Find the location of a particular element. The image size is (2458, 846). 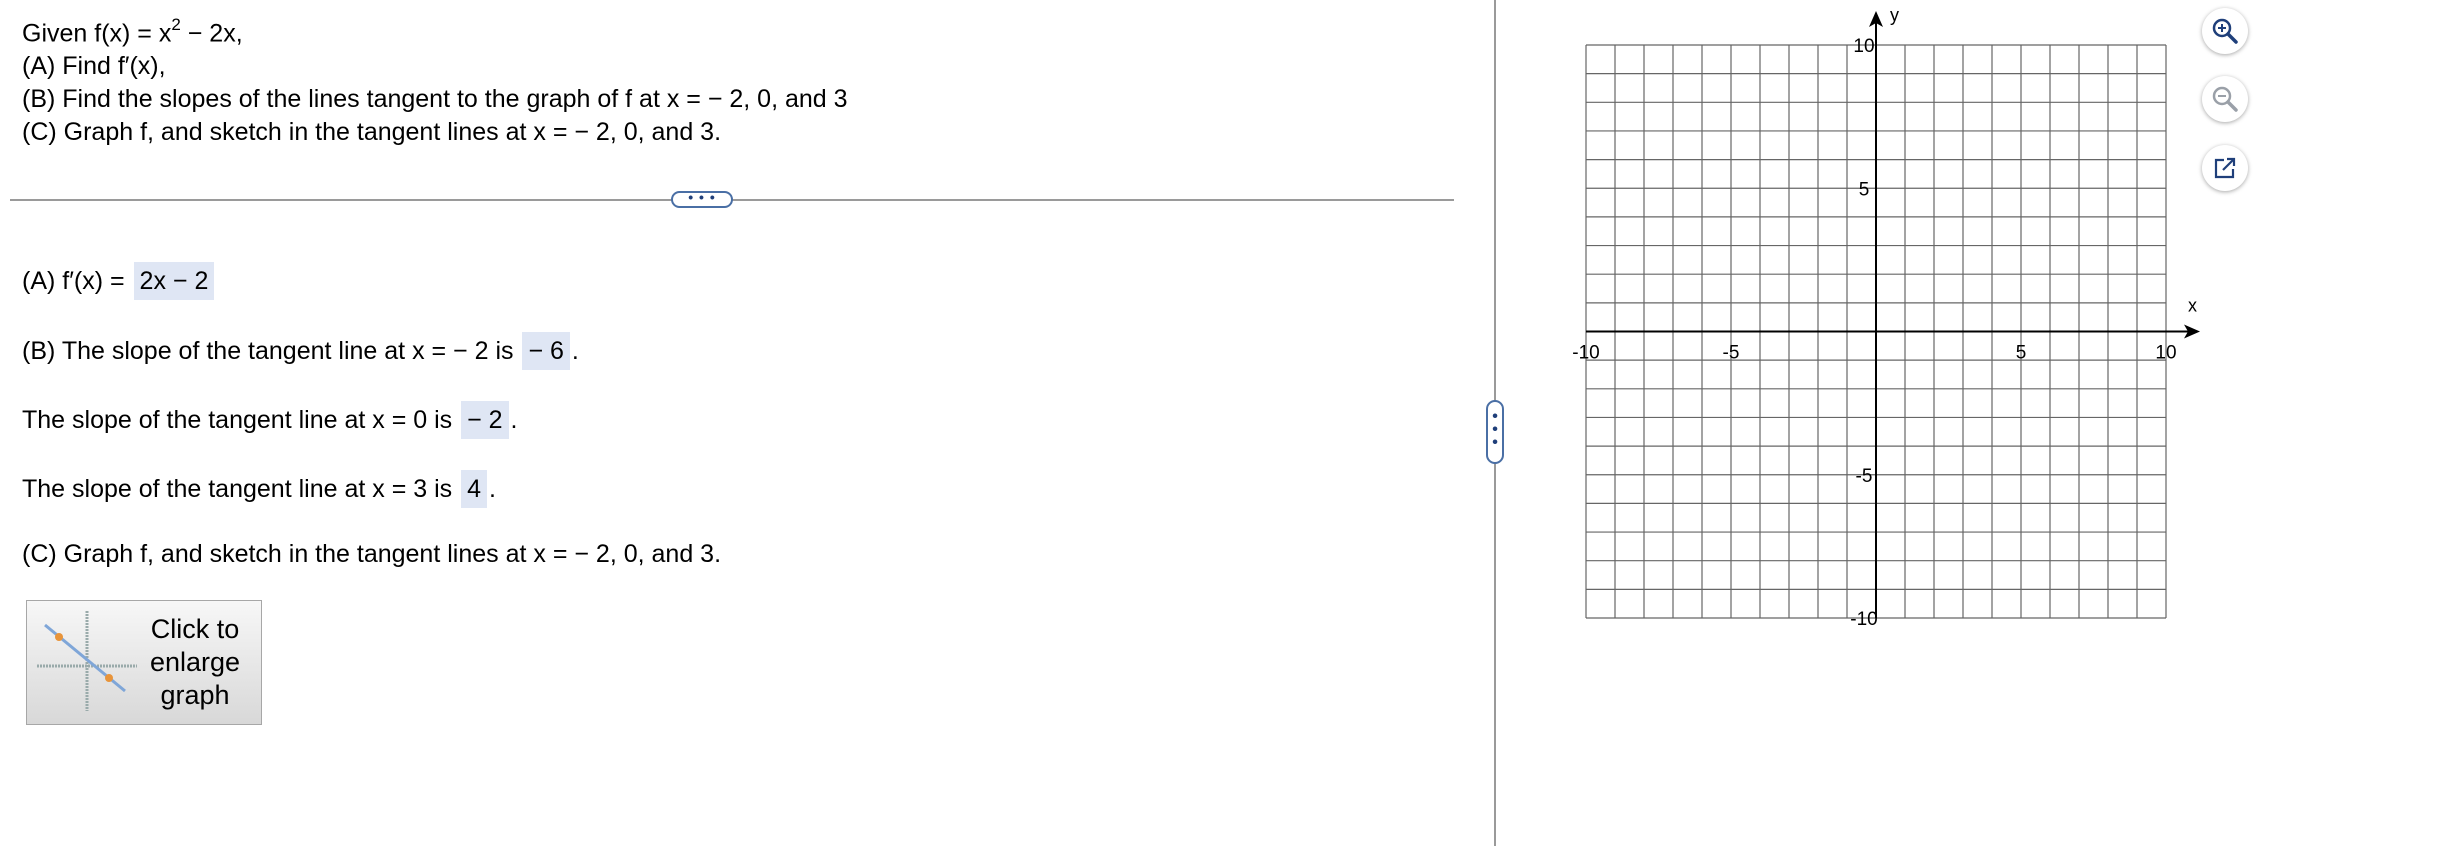

x-tick-label: -5 is located at coordinates (1731, 353).